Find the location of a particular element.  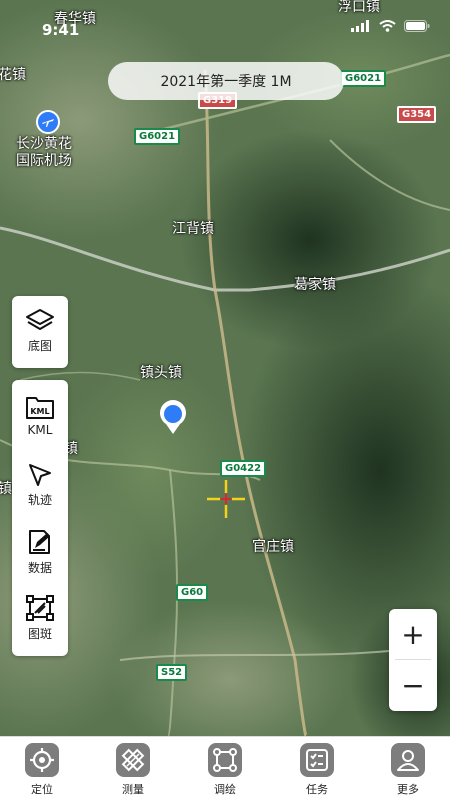

tab-locate: 定位 is located at coordinates (42, 770).